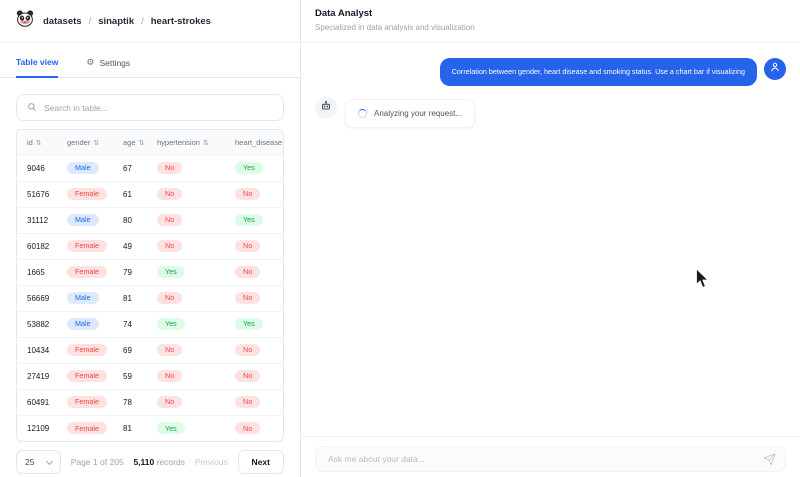 The width and height of the screenshot is (800, 477). Describe the element at coordinates (32, 108) in the screenshot. I see `search-icon` at that location.